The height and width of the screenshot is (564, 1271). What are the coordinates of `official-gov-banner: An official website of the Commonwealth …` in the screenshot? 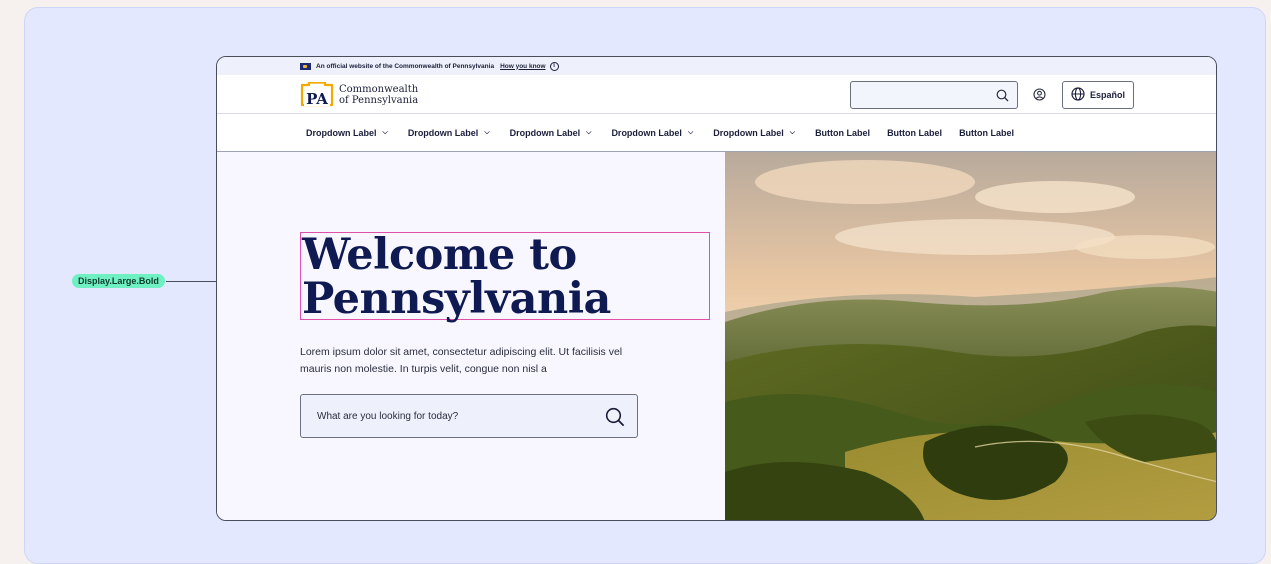 It's located at (716, 66).